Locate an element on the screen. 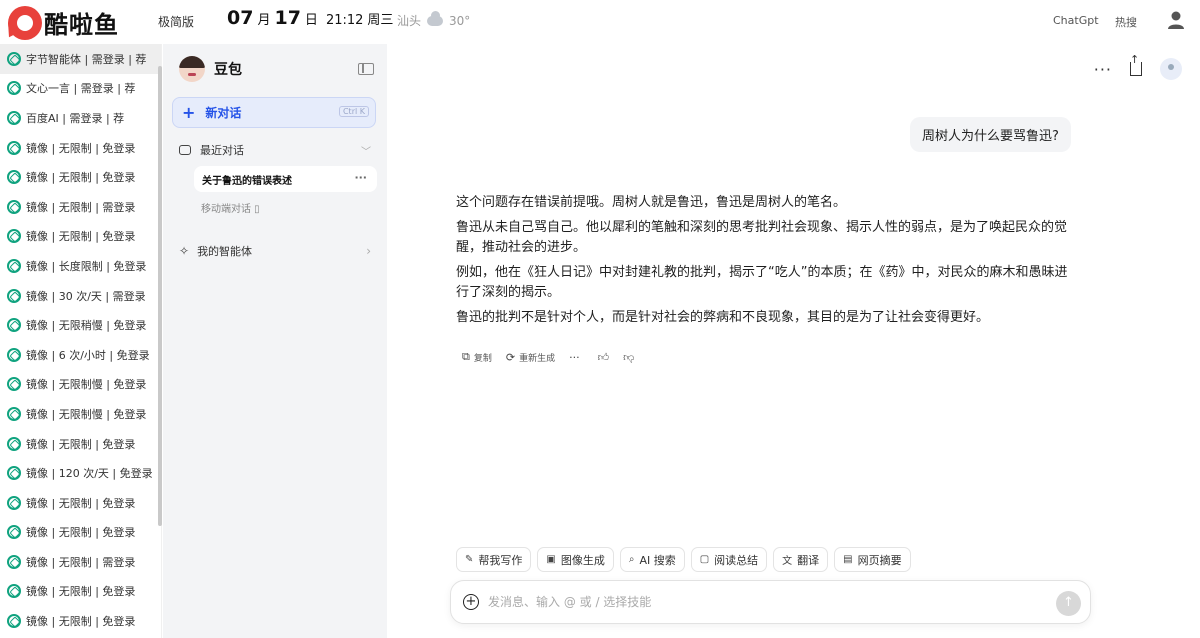 The image size is (1200, 638). site-list-item: 镜像 | 30 次/天 | 需登录 is located at coordinates (80, 296).